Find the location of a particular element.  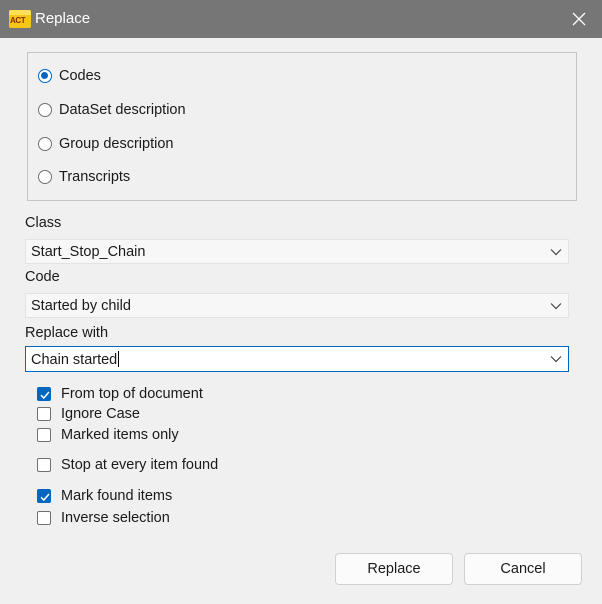

class-value: Start_Stop_Chain is located at coordinates (88, 252).